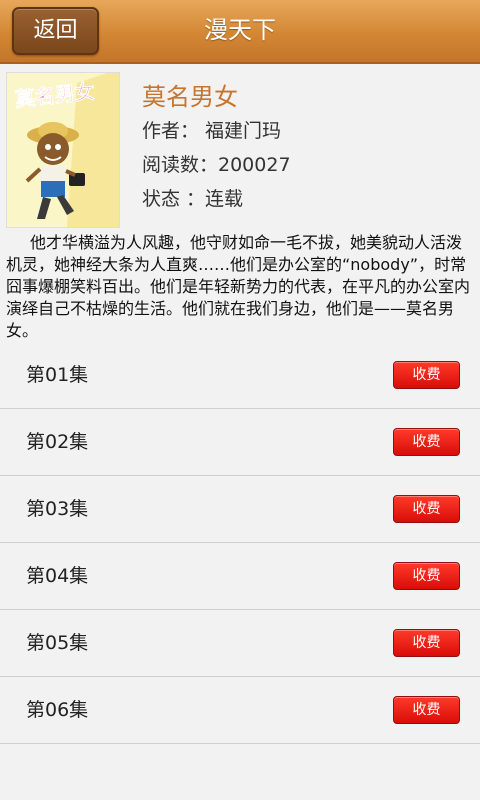 This screenshot has height=800, width=480. I want to click on episode-label: 第02集, so click(57, 442).